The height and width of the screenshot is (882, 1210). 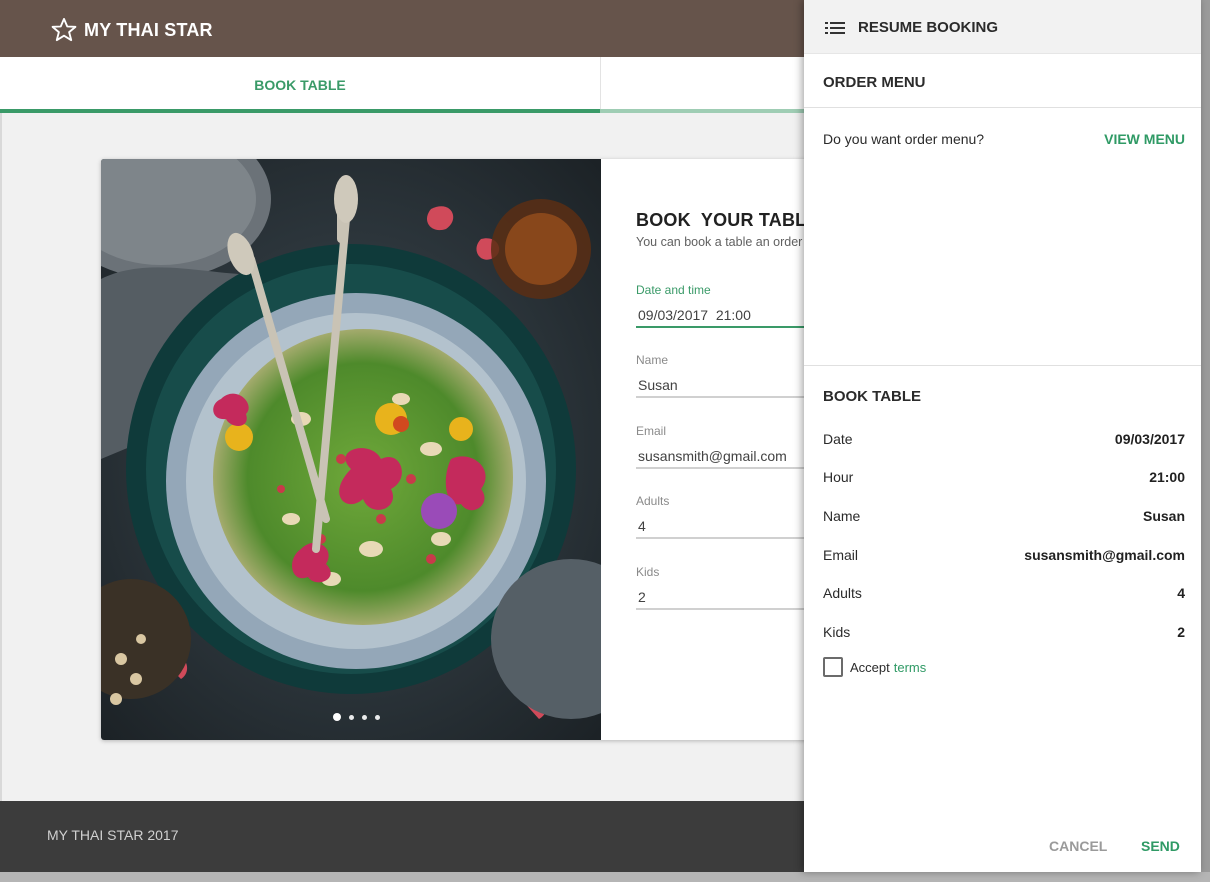 What do you see at coordinates (835, 28) in the screenshot?
I see `list-icon` at bounding box center [835, 28].